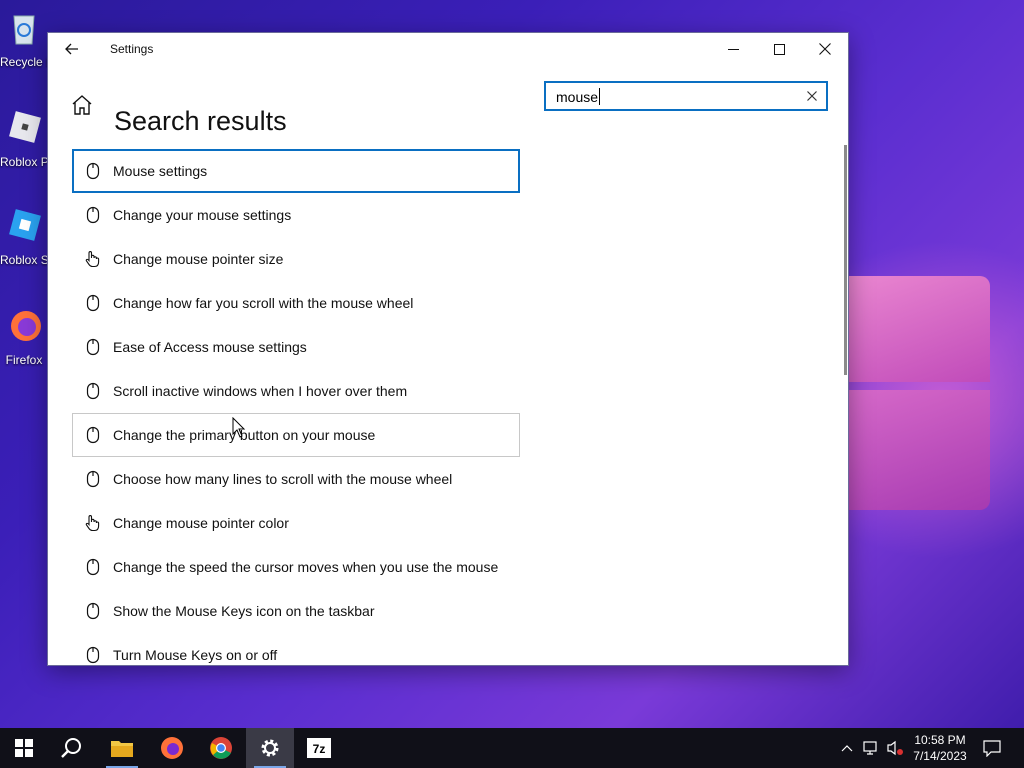  What do you see at coordinates (812, 96) in the screenshot?
I see `clear-search-icon` at bounding box center [812, 96].